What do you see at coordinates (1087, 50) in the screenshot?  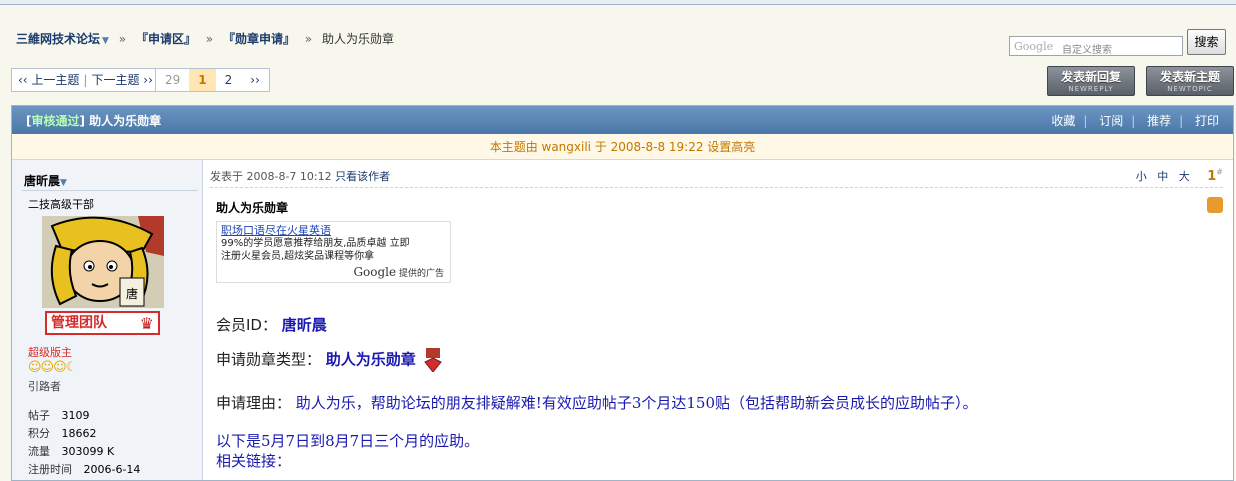 I see `search-placeholder: 自定义搜索` at bounding box center [1087, 50].